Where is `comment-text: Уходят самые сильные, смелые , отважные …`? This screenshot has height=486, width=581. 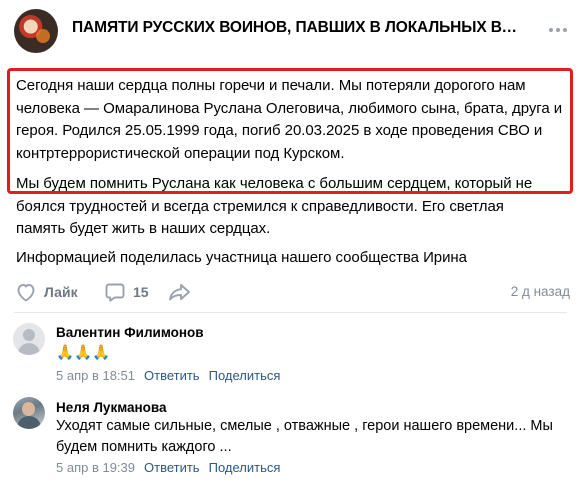 comment-text: Уходят самые сильные, смелые , отважные … is located at coordinates (304, 436).